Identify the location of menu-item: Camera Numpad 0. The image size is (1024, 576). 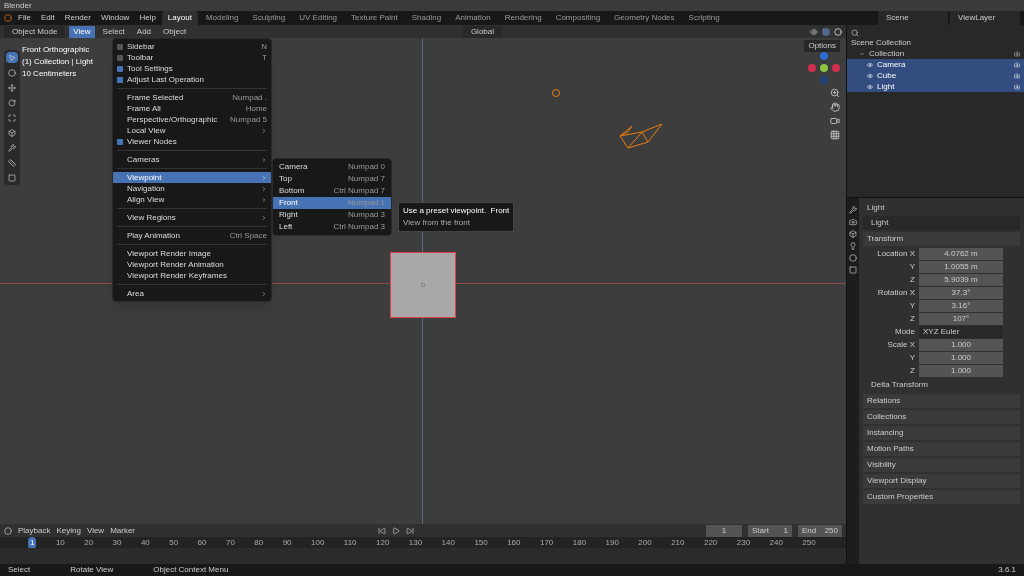
(332, 167).